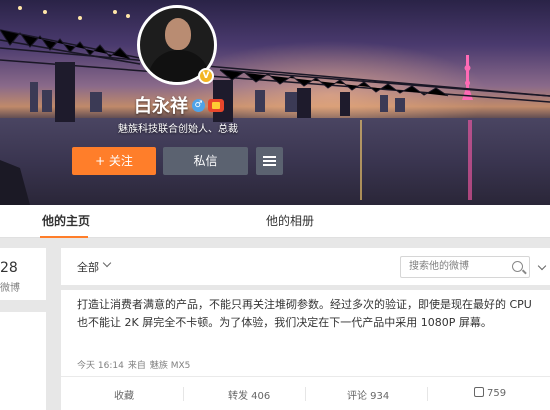 The image size is (550, 410). What do you see at coordinates (64, 221) in the screenshot?
I see `tab-home: 他的主页` at bounding box center [64, 221].